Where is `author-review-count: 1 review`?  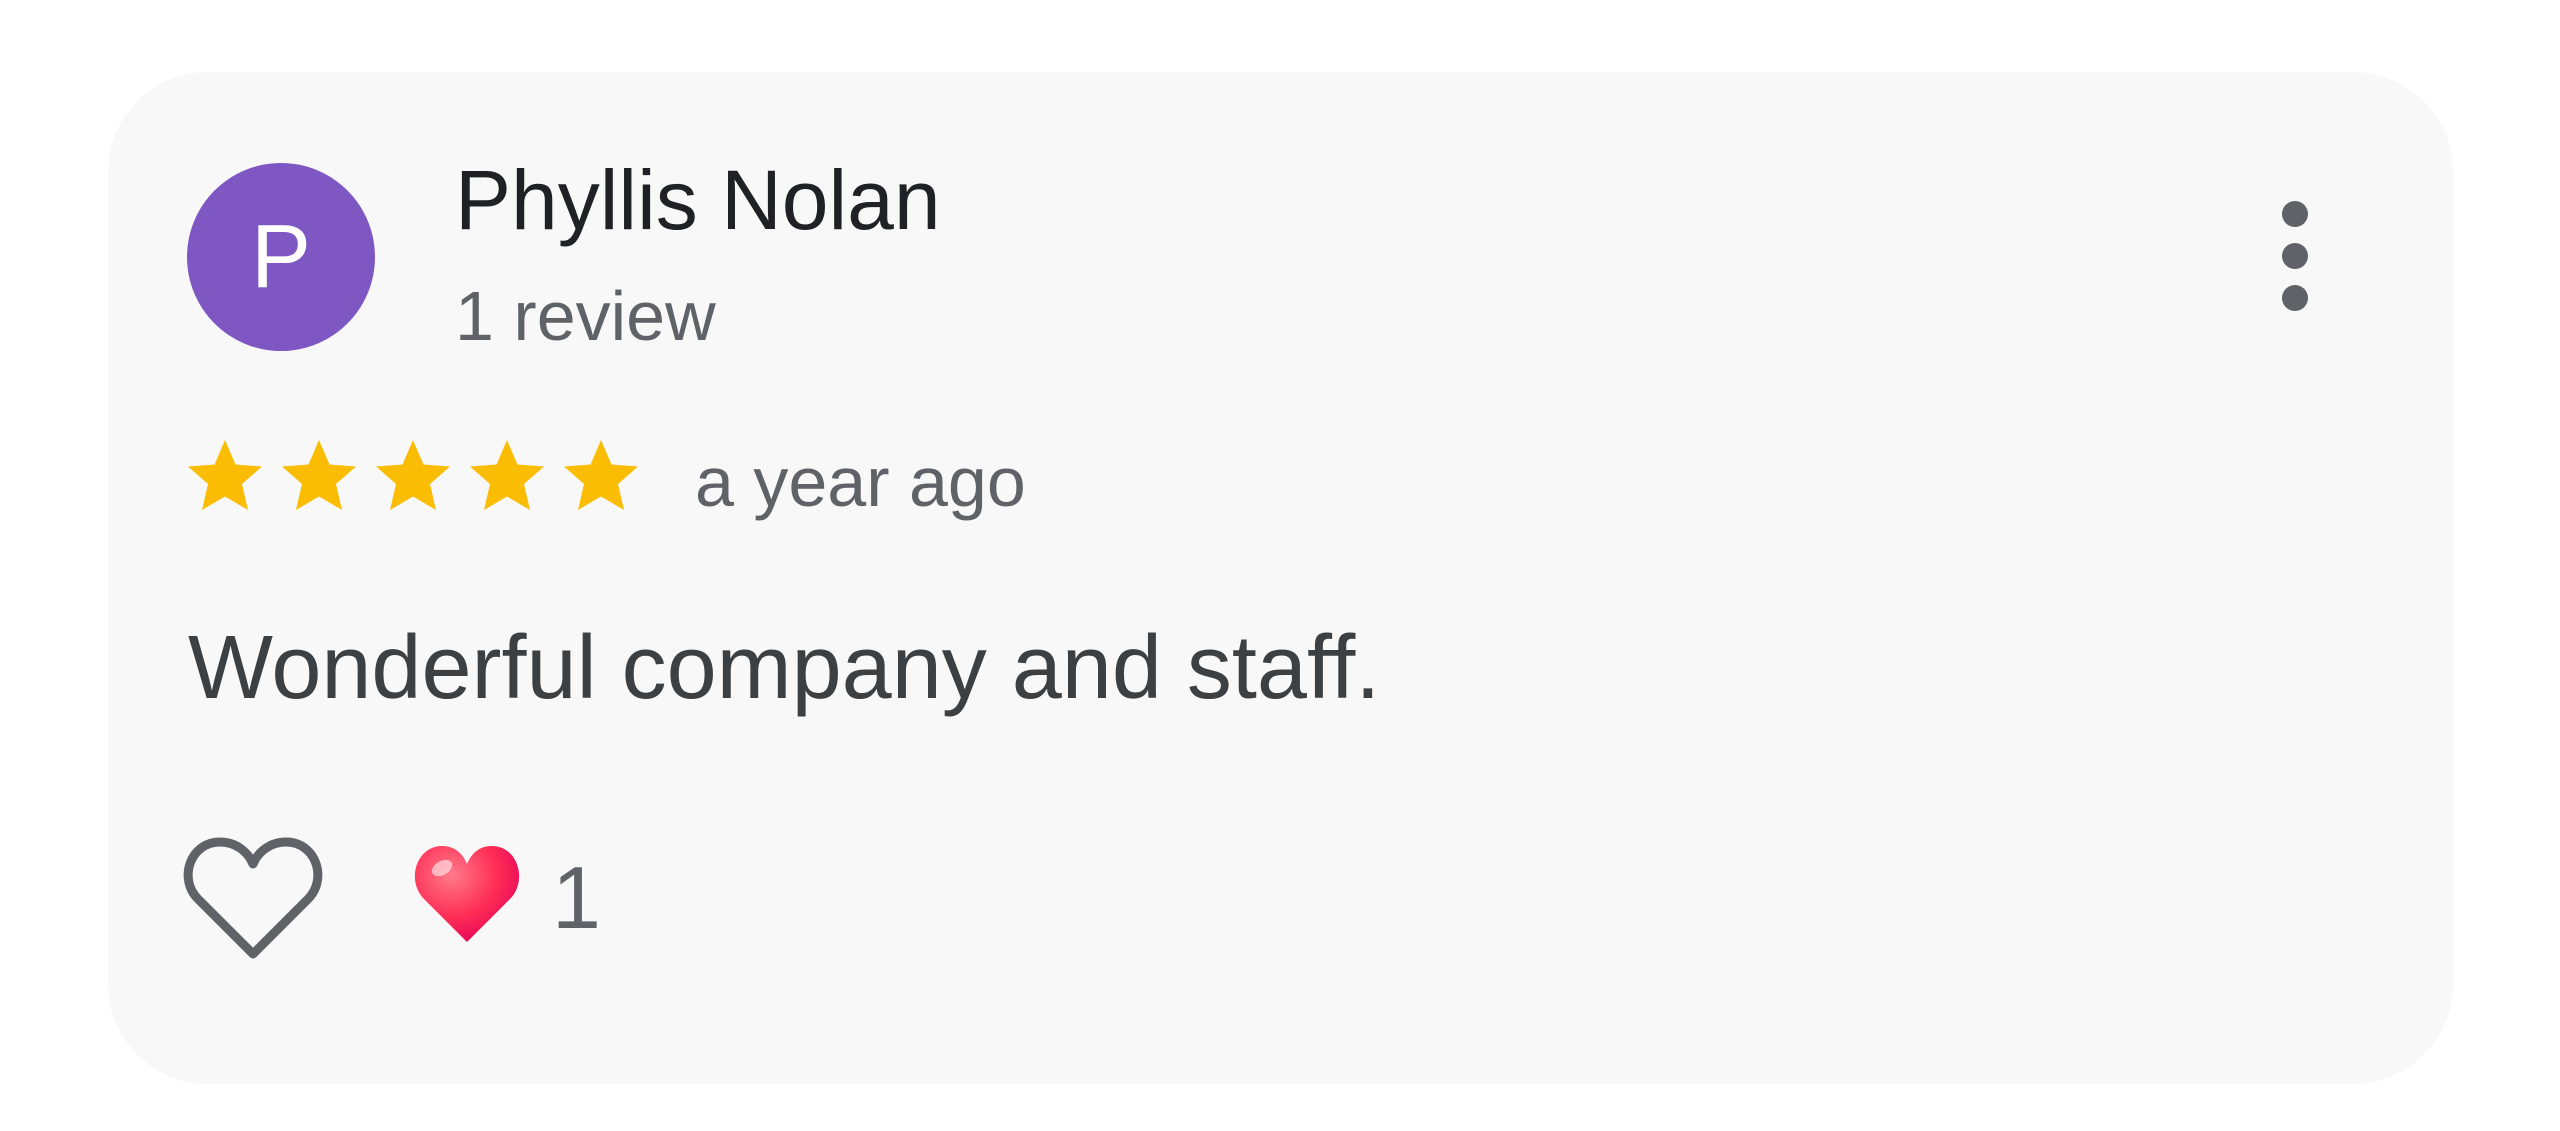 author-review-count: 1 review is located at coordinates (585, 316).